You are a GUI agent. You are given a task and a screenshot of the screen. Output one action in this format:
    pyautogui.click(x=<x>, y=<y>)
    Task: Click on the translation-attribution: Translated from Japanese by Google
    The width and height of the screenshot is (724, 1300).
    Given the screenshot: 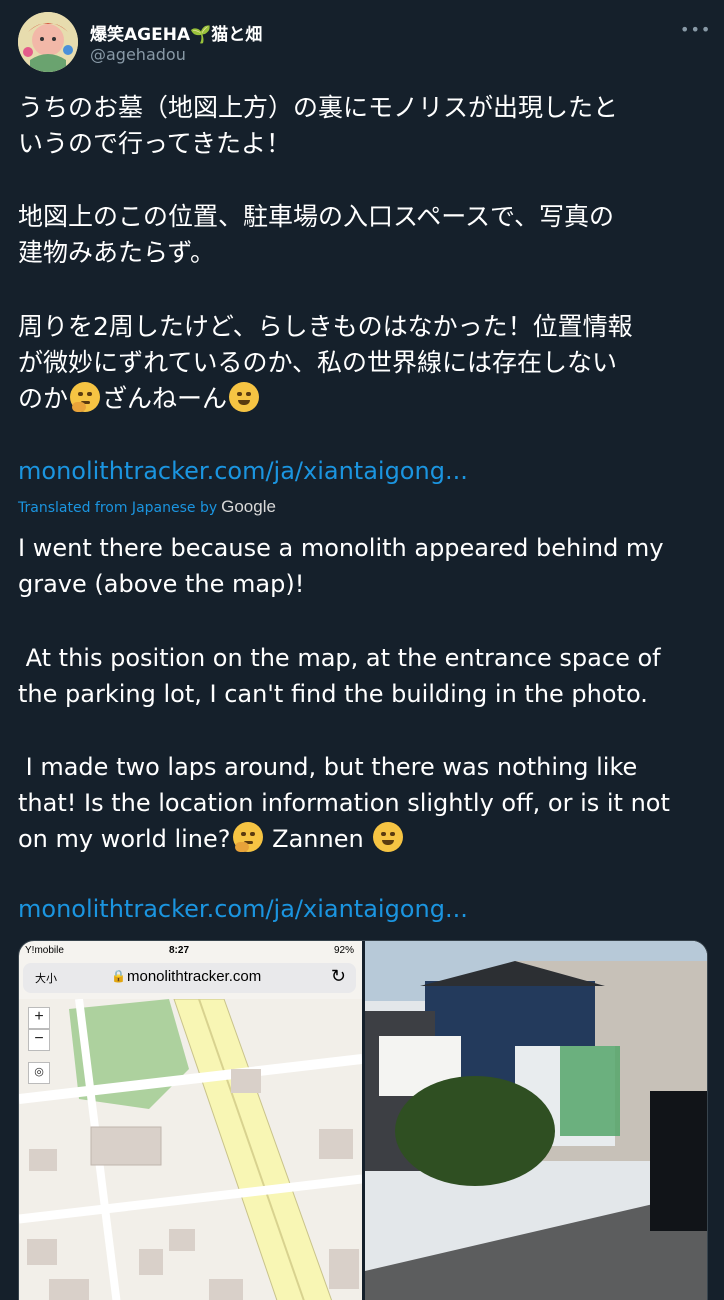 What is the action you would take?
    pyautogui.click(x=147, y=507)
    